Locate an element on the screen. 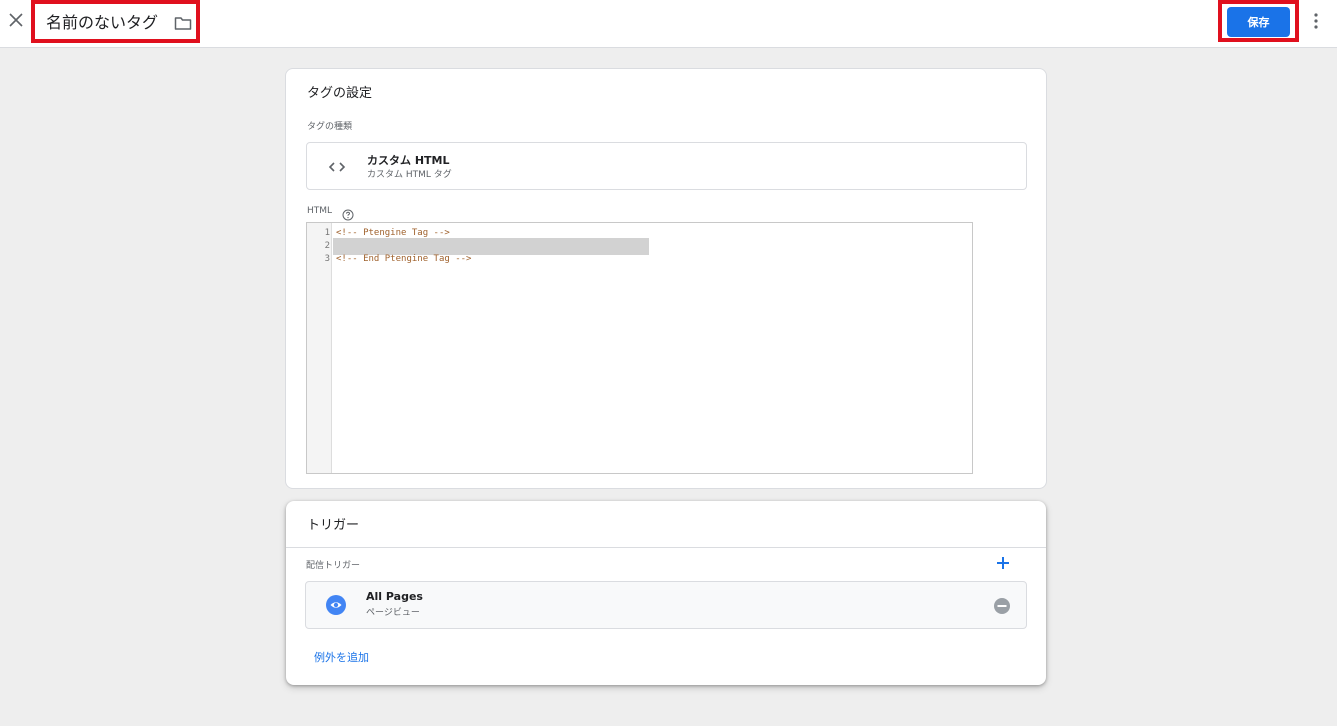 The image size is (1337, 726). help-icon is located at coordinates (348, 213).